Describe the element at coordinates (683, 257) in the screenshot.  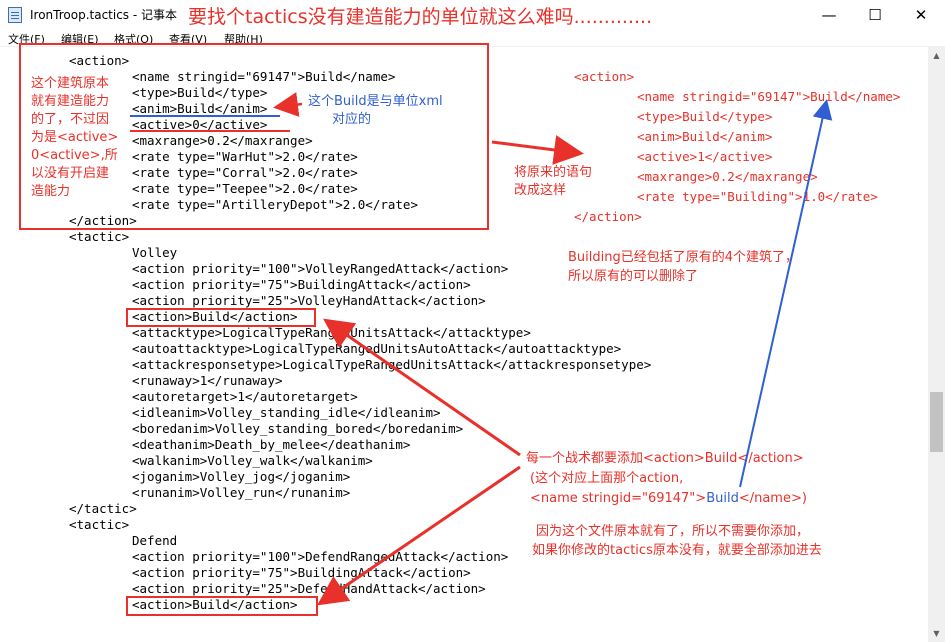
I see `building-note-line: Building已经包括了原有的4个建筑了，` at that location.